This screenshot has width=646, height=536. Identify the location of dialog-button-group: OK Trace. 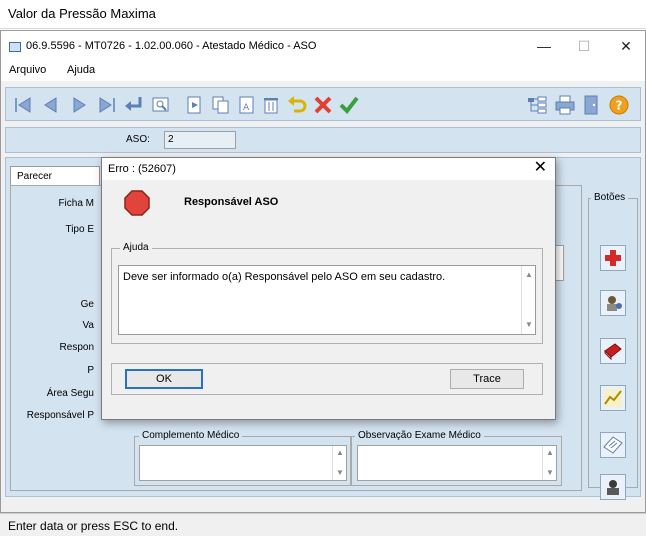
(327, 379).